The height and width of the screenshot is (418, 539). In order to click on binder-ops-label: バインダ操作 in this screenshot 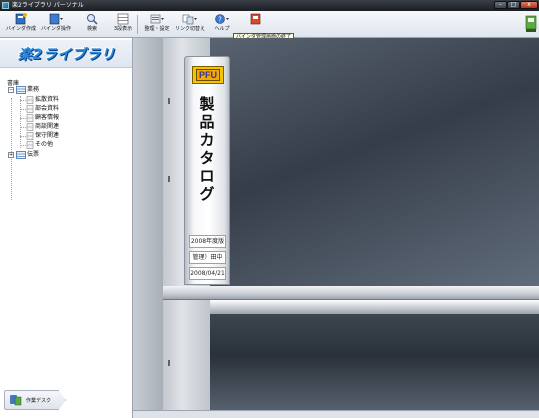, I will do `click(55, 29)`.